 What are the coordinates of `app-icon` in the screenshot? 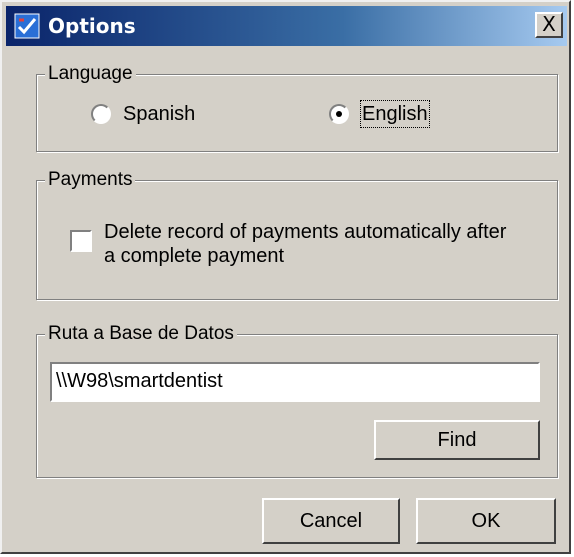 It's located at (27, 26).